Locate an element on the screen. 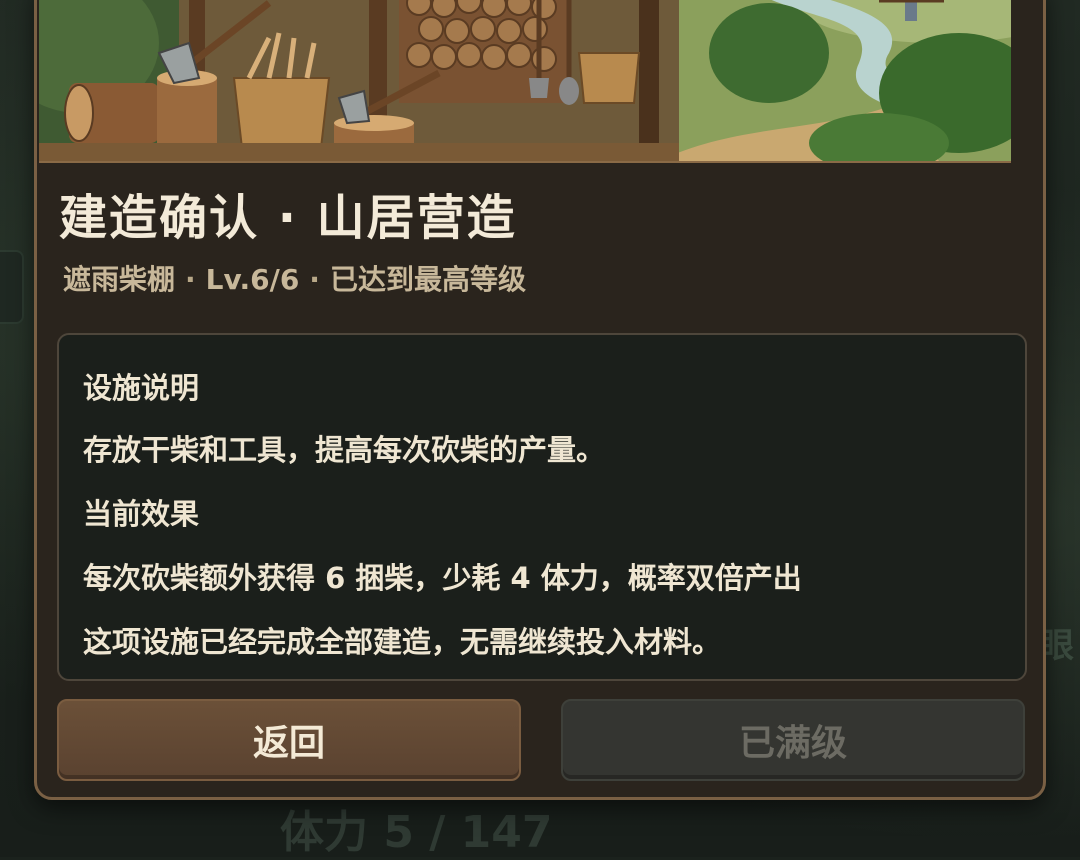  facility-name: 遮雨柴棚 is located at coordinates (119, 279).